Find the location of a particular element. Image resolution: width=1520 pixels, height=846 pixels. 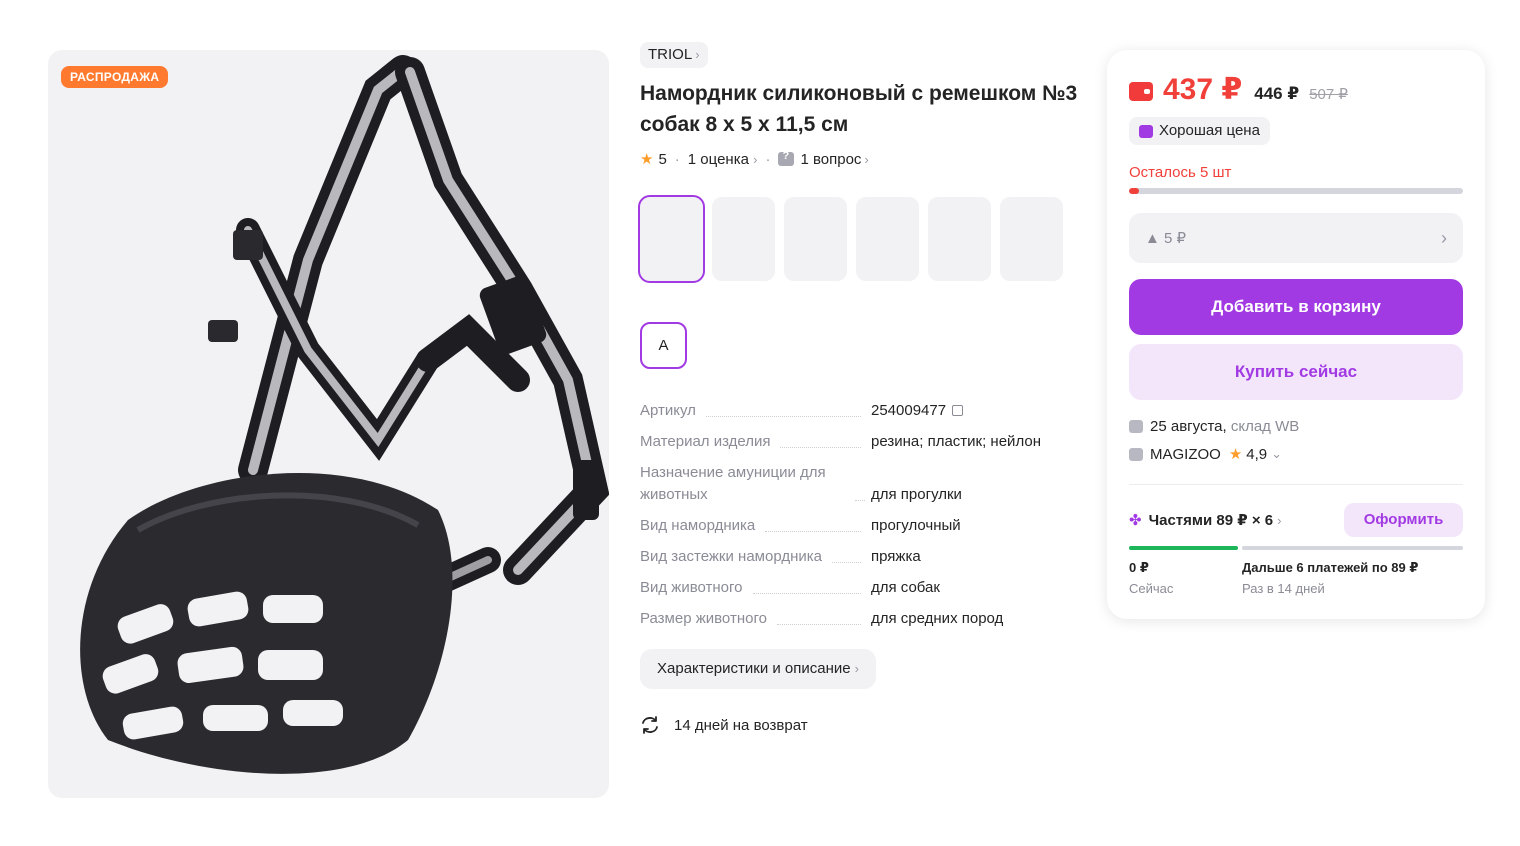

delivery-info: 25 августа, склад WB is located at coordinates (1214, 426).